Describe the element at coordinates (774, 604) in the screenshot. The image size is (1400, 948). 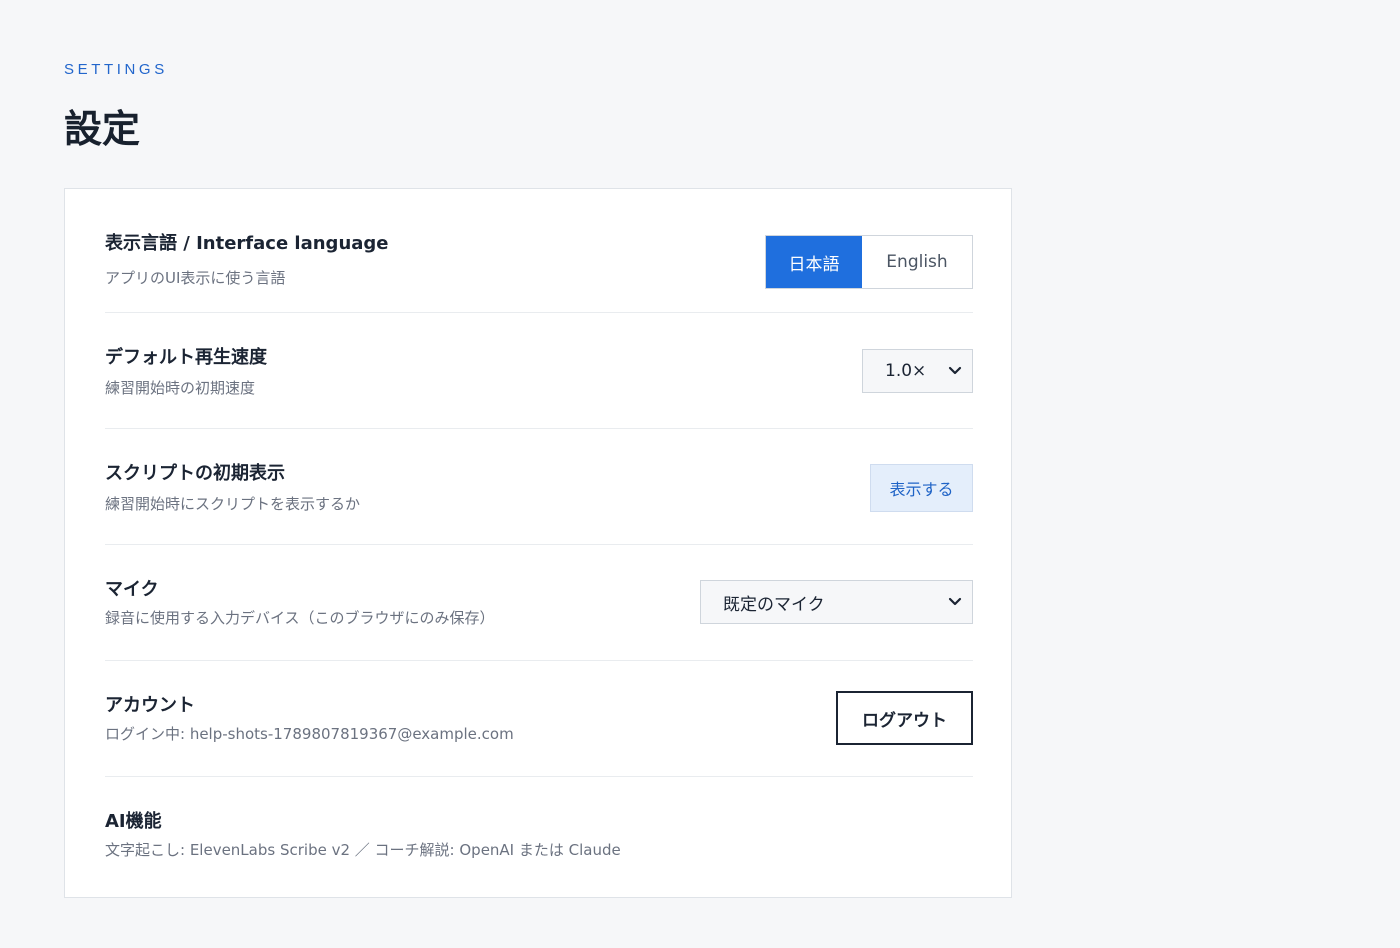
I see `mic-value: 既定のマイク` at that location.